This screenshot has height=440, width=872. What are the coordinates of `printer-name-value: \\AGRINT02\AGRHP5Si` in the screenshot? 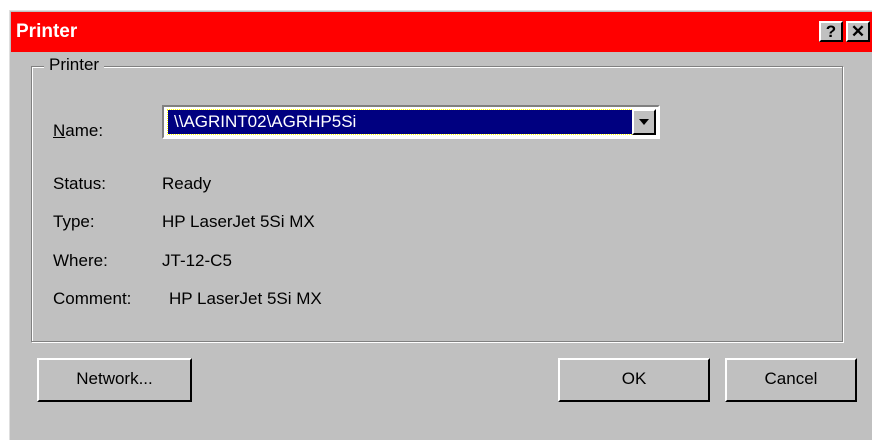 It's located at (265, 121).